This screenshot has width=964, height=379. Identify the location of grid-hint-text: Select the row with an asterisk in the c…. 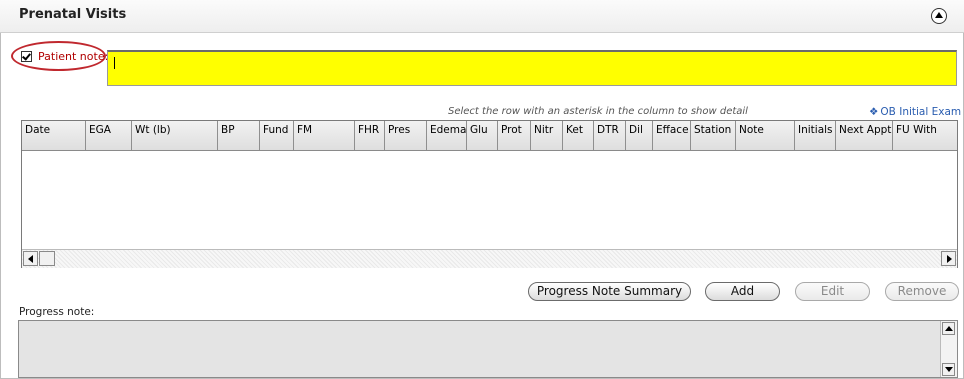
(598, 111).